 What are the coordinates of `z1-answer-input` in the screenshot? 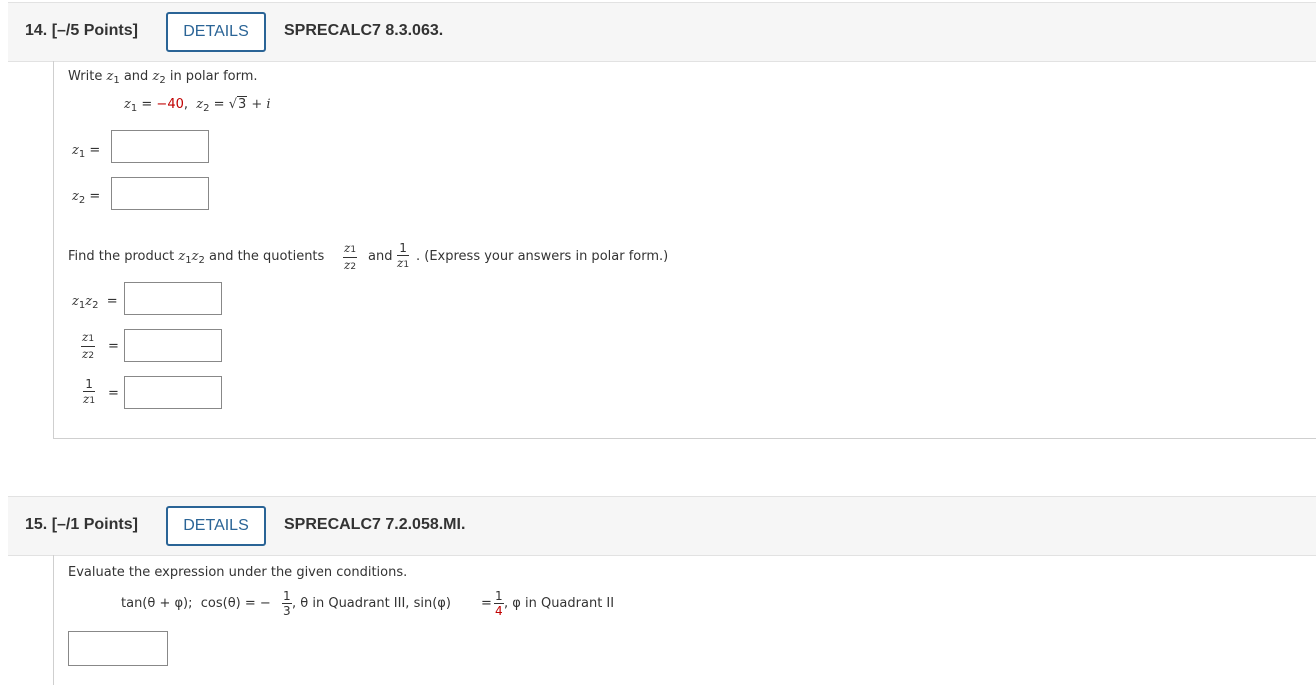 It's located at (160, 146).